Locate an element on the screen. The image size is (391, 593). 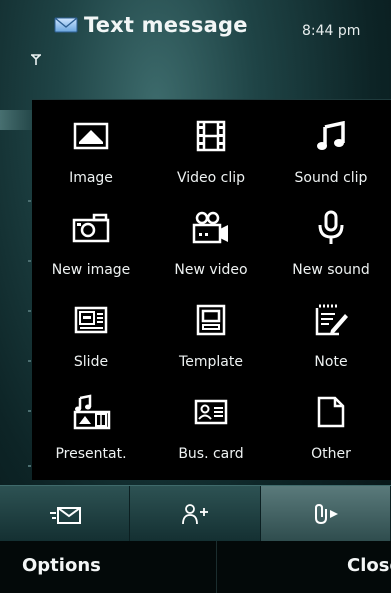
item-label: Bus. card is located at coordinates (211, 454).